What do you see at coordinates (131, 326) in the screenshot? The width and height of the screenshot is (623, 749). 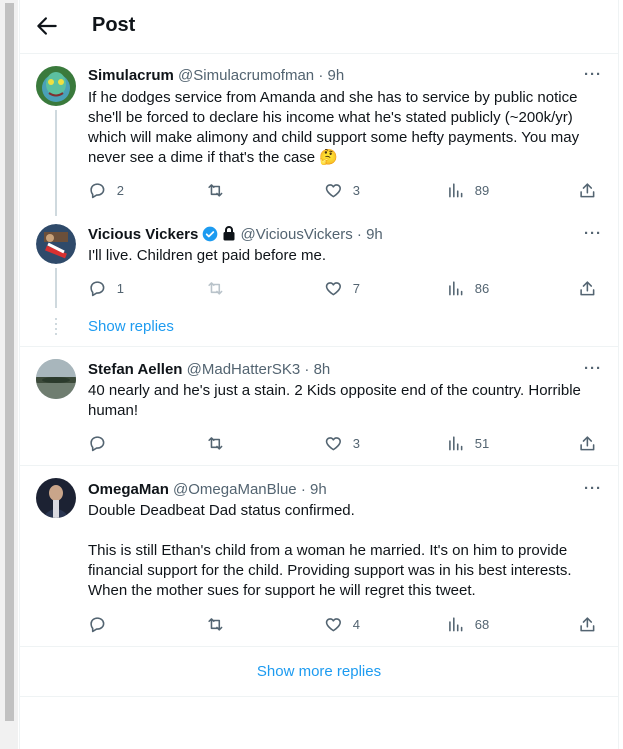 I see `show-replies-link: Show replies` at bounding box center [131, 326].